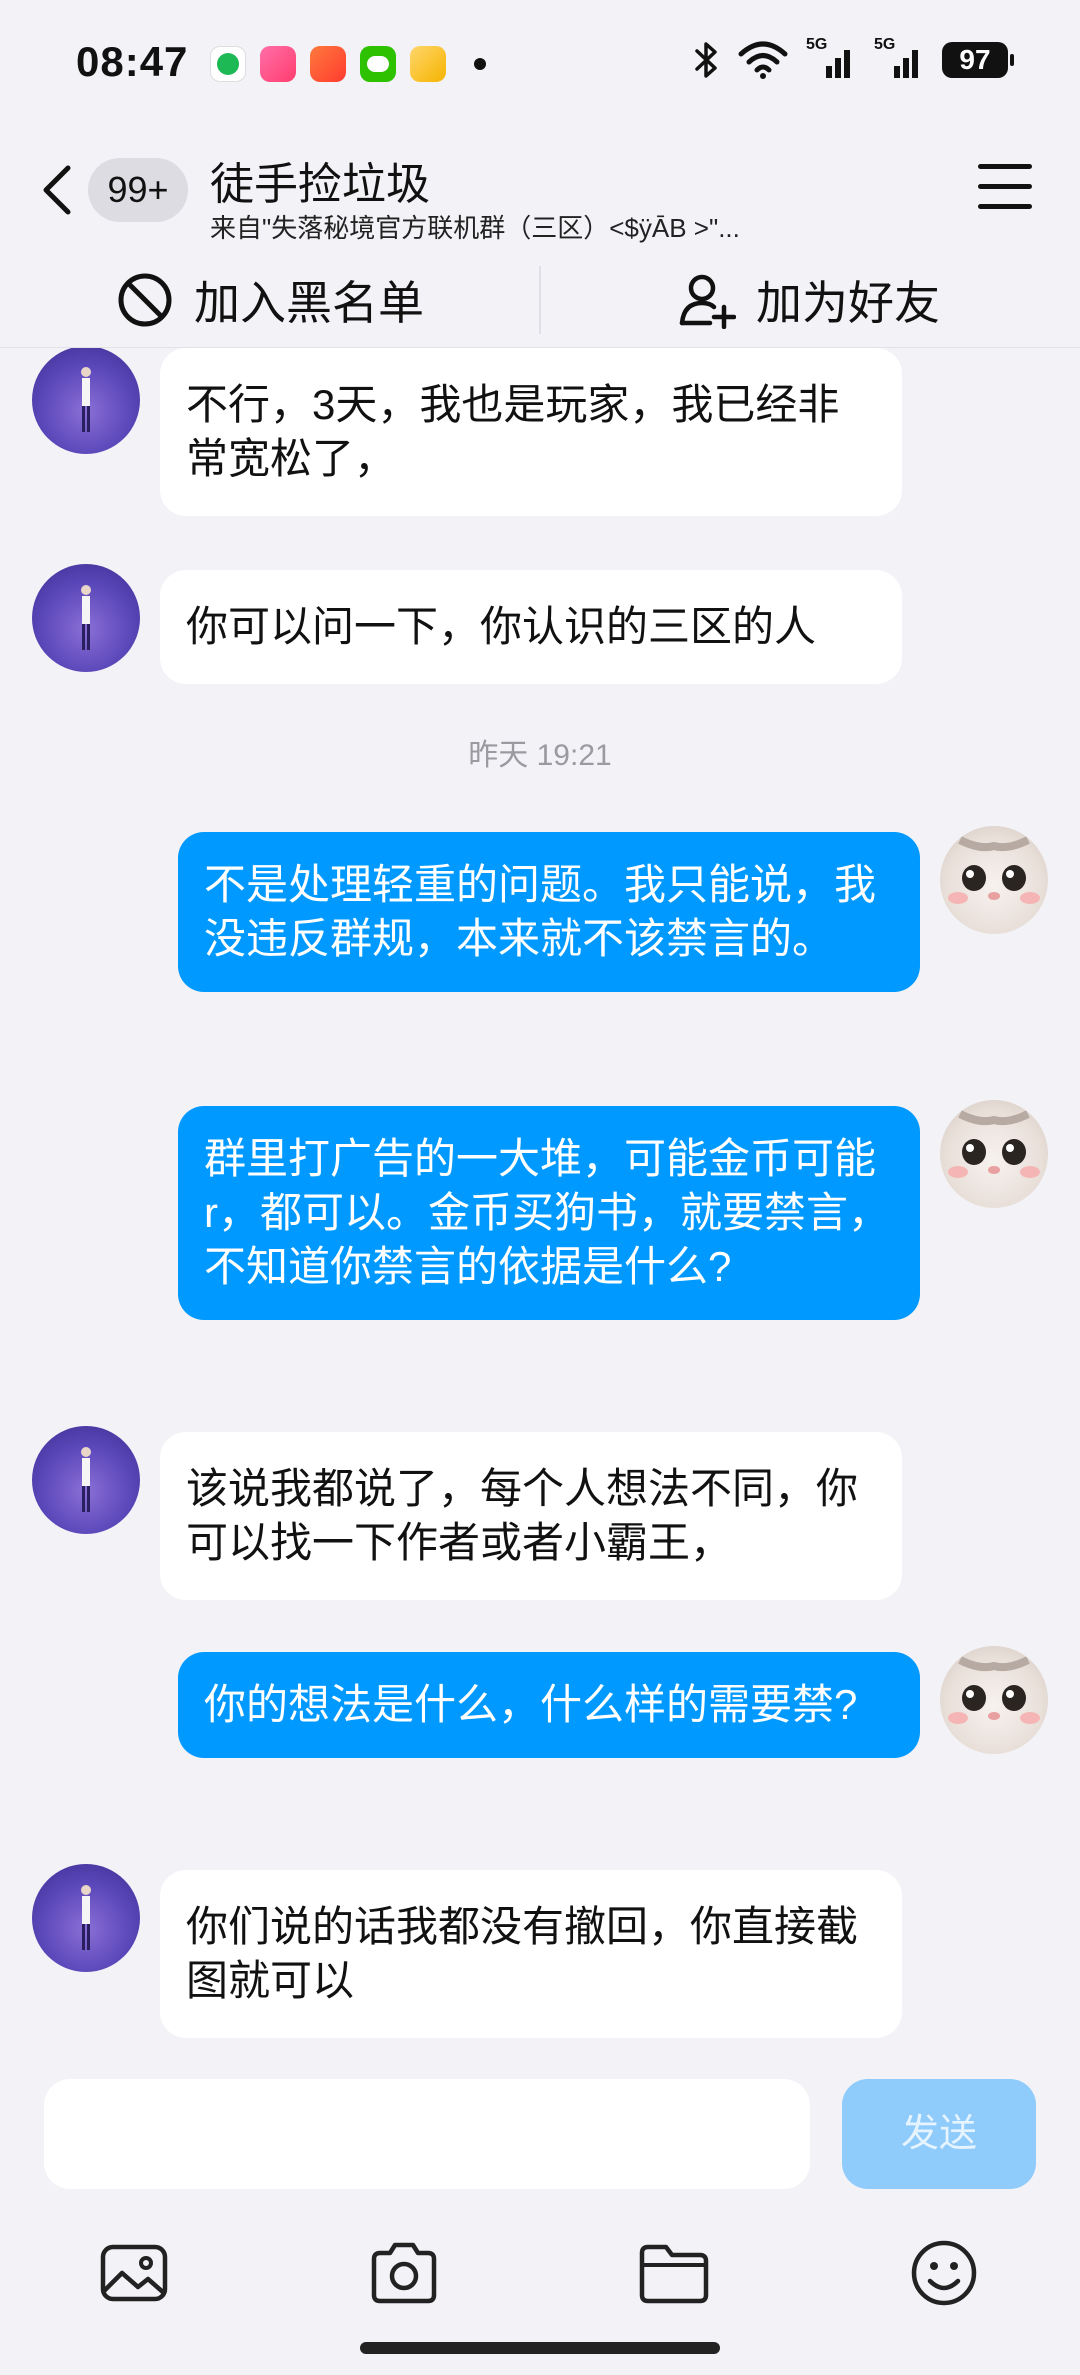 This screenshot has width=1080, height=2375. I want to click on add-to-blacklist-button: 加入黑名单, so click(270, 300).